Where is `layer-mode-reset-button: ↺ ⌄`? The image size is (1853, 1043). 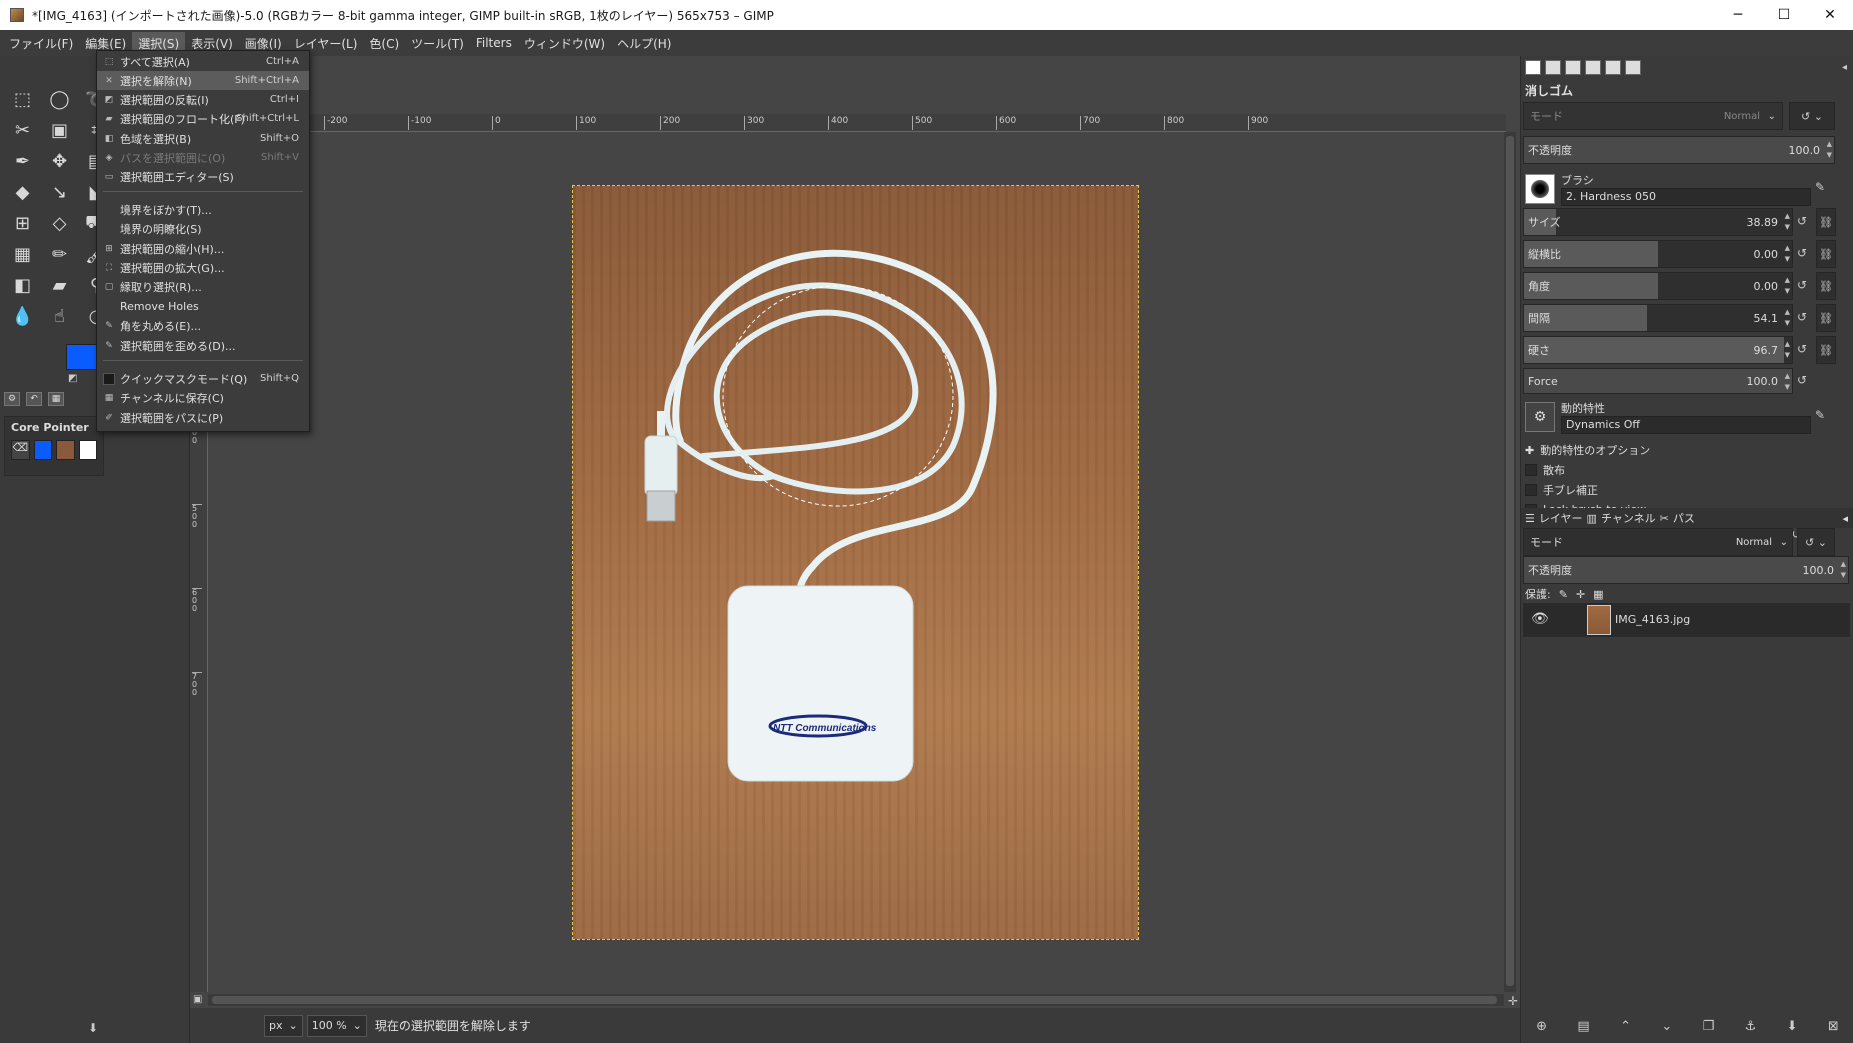 layer-mode-reset-button: ↺ ⌄ is located at coordinates (1816, 542).